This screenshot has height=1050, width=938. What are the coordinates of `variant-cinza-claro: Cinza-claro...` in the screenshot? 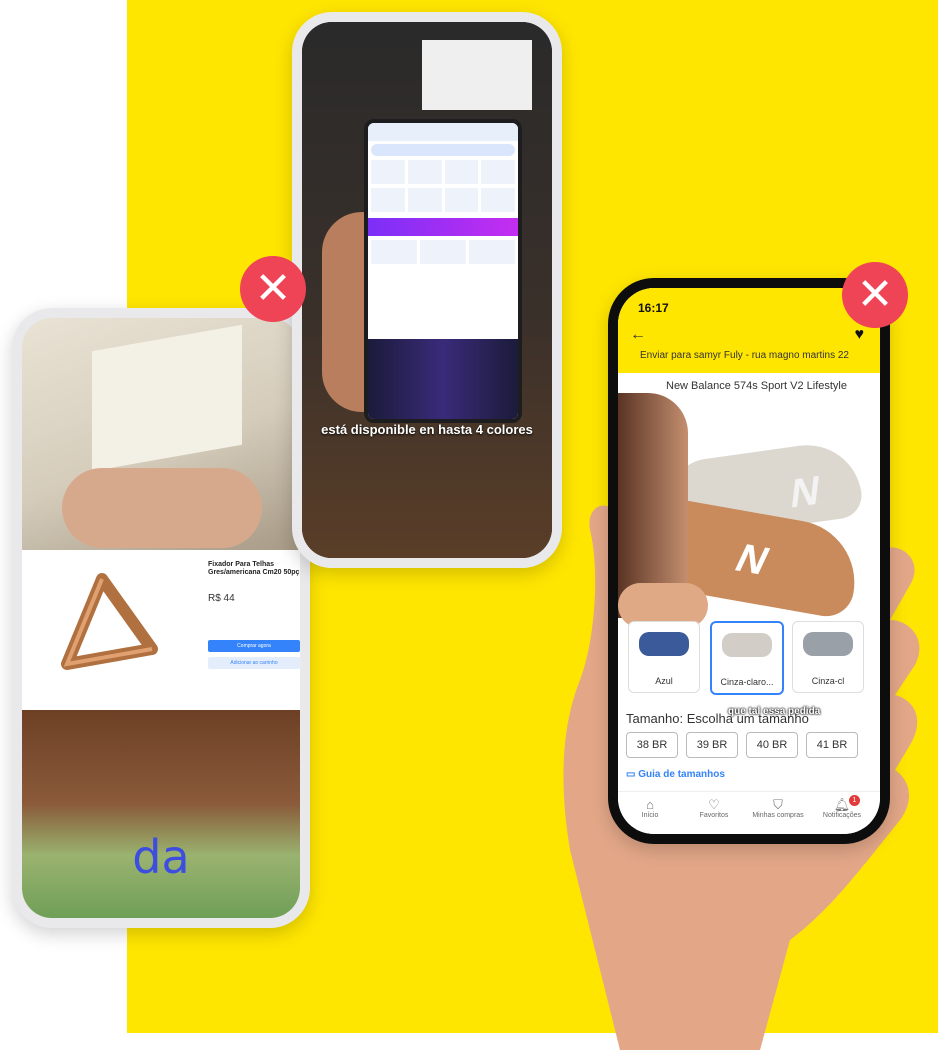 It's located at (747, 658).